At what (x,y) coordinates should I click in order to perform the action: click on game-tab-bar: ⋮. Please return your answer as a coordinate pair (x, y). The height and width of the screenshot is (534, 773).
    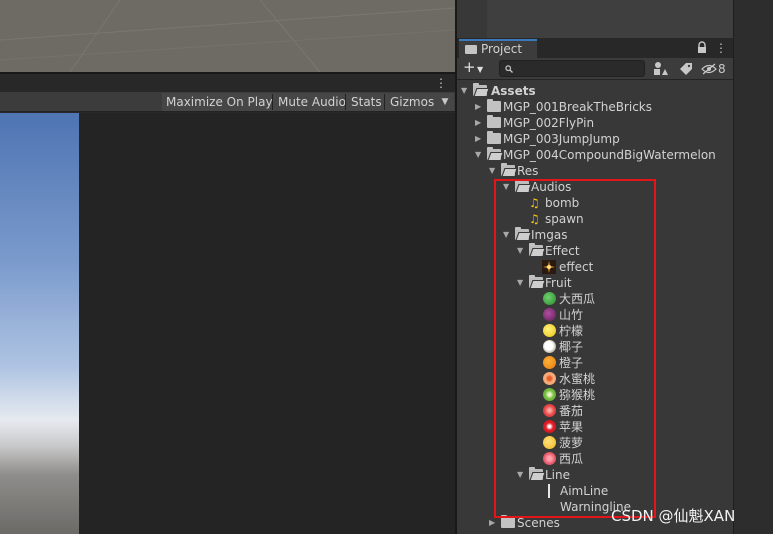
    Looking at the image, I should click on (227, 83).